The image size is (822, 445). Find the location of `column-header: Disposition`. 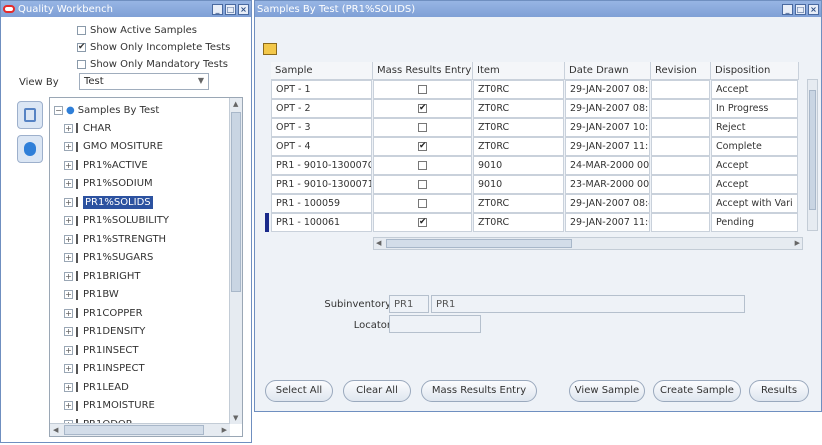

column-header: Disposition is located at coordinates (755, 71).